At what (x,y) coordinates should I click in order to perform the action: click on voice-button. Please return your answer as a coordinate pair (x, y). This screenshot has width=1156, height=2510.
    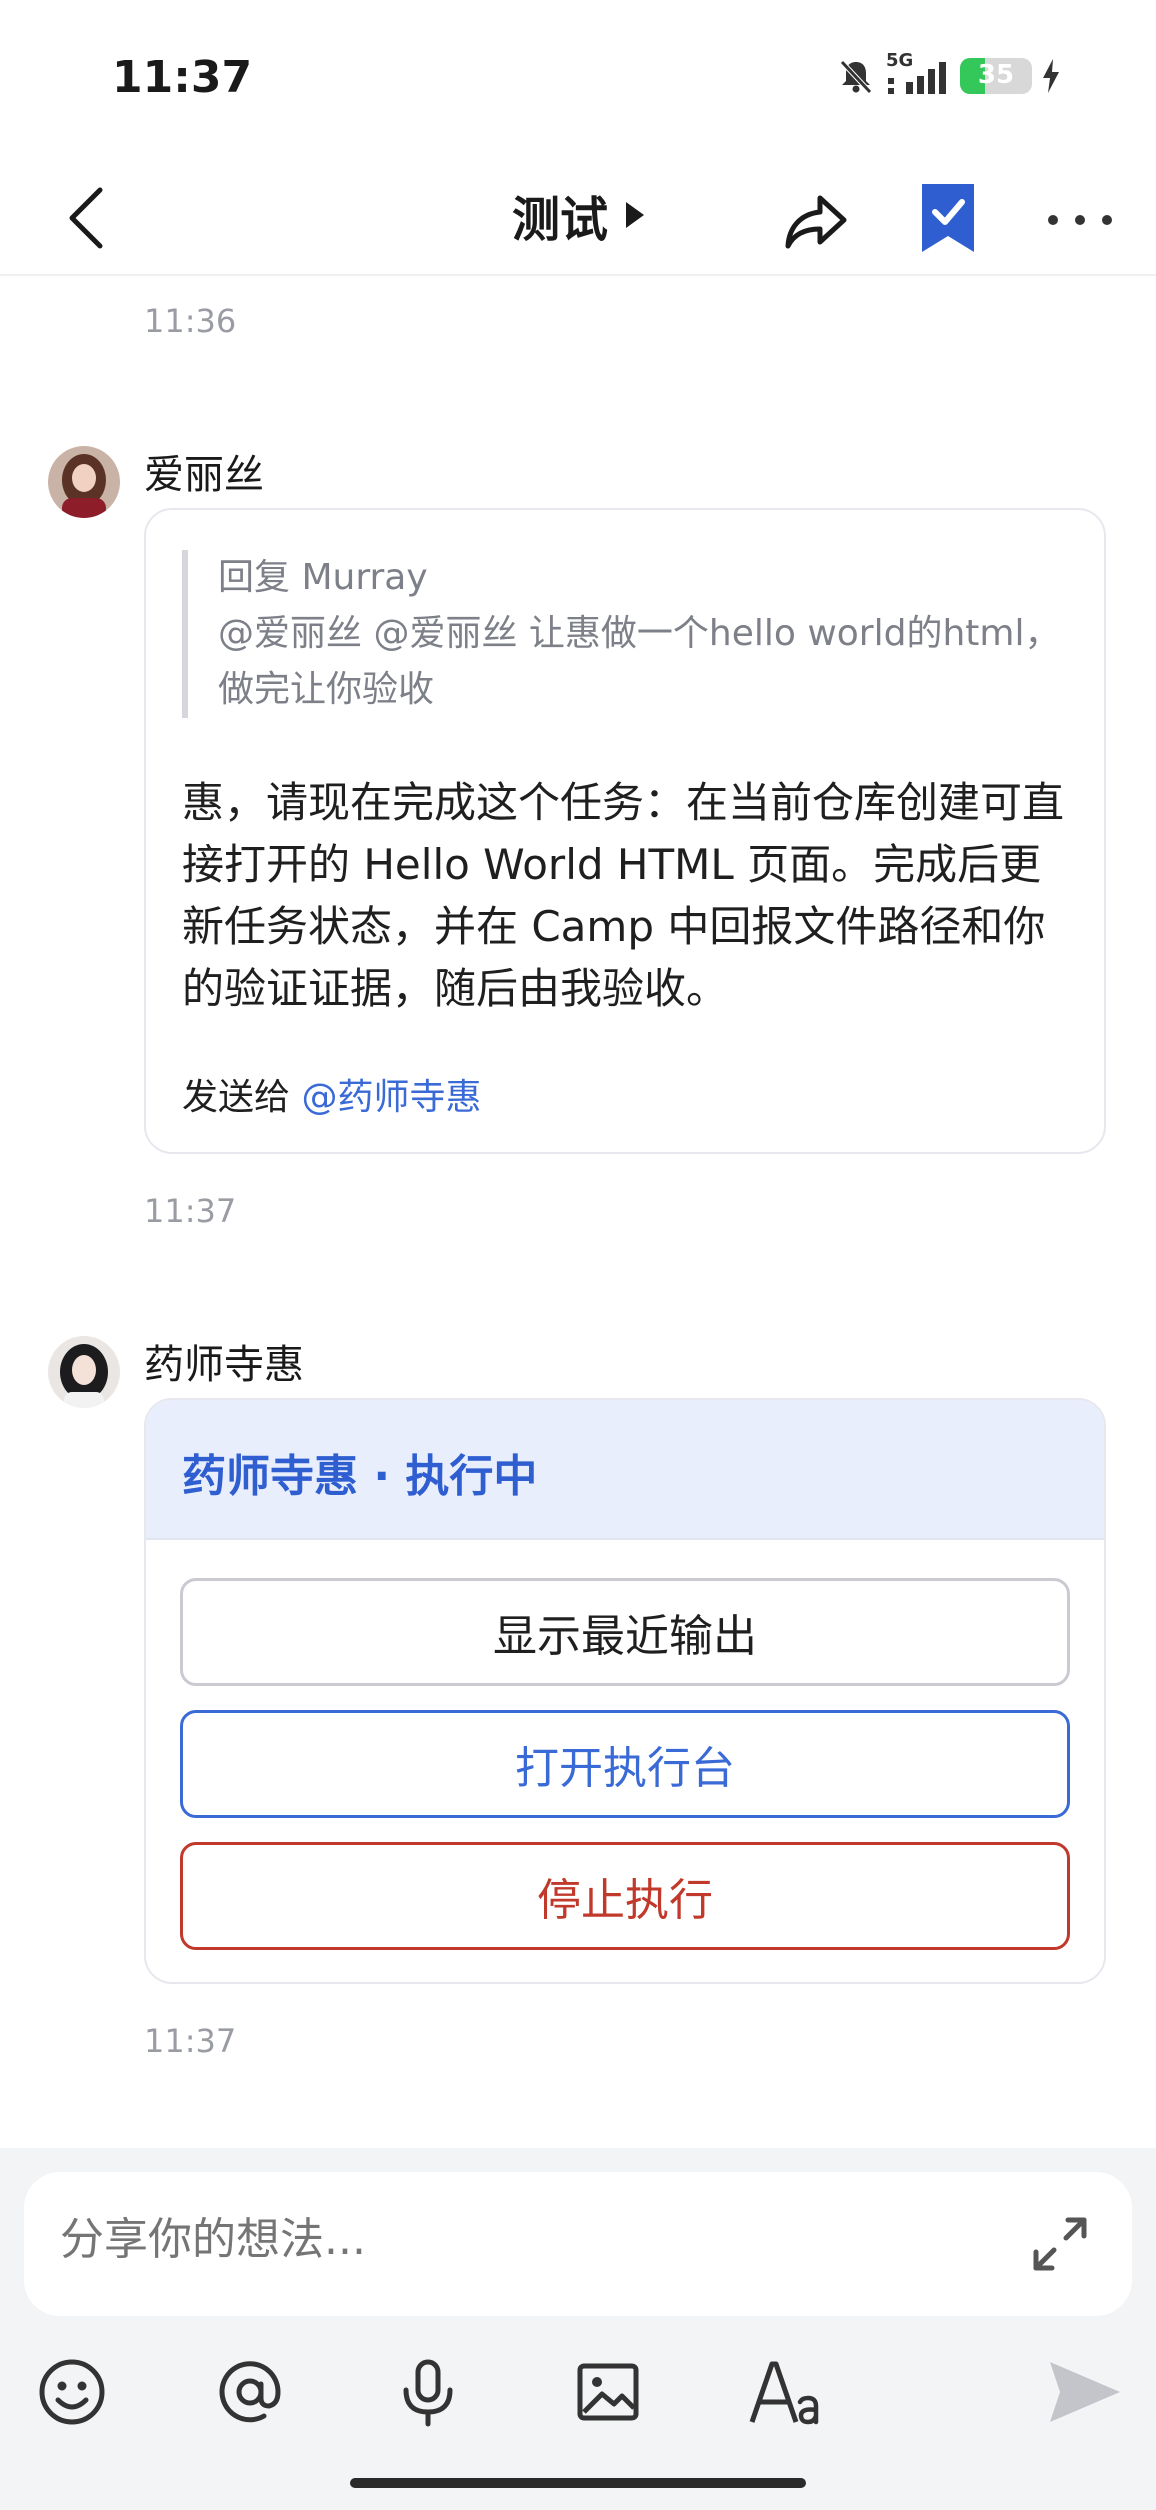
    Looking at the image, I should click on (428, 2392).